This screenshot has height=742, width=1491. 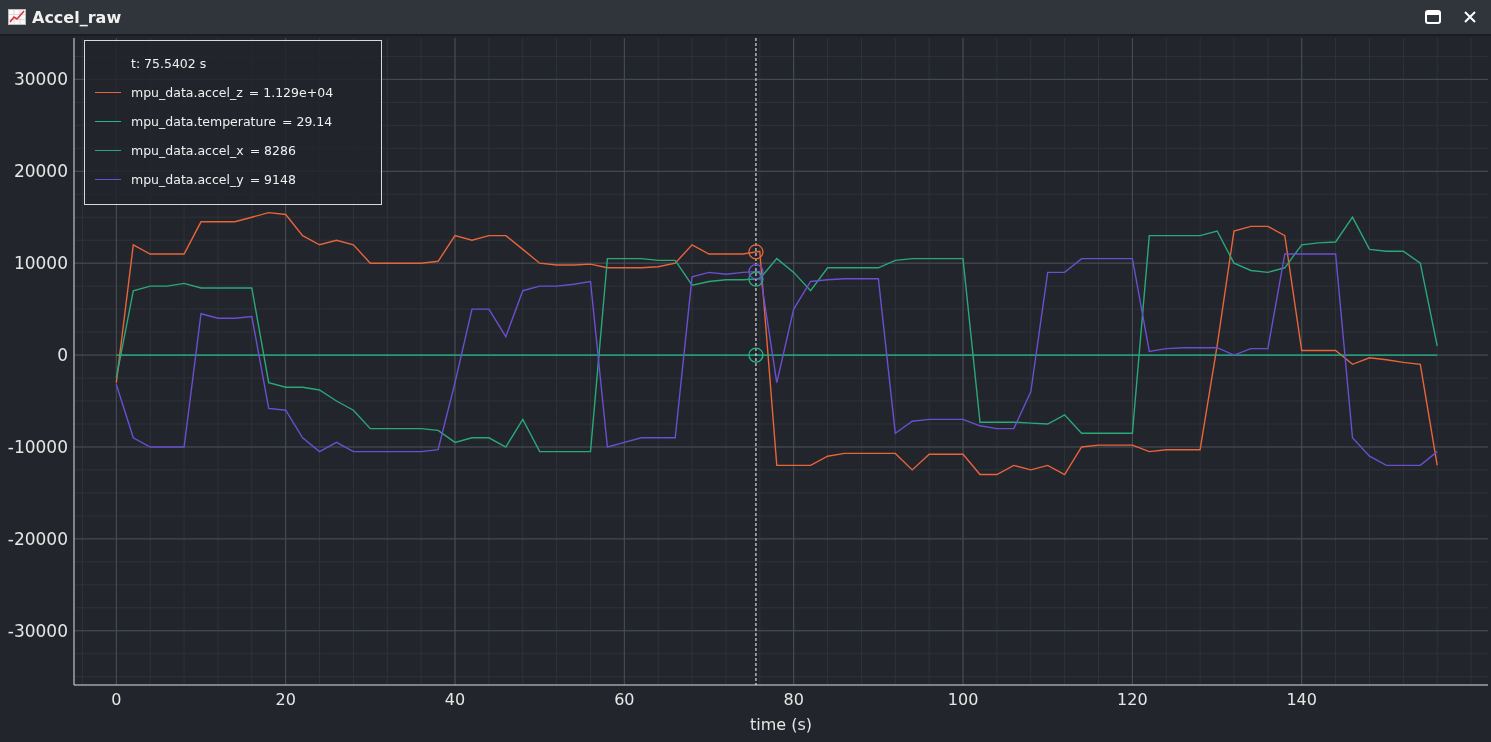 What do you see at coordinates (203, 121) in the screenshot?
I see `series-name: mpu_data.temperature` at bounding box center [203, 121].